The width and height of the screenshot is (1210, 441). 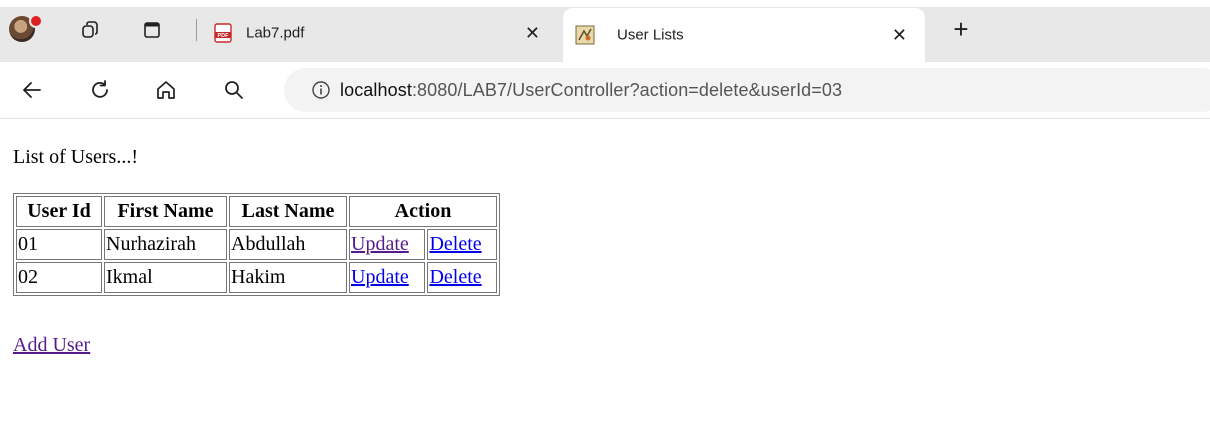 I want to click on tab-actions-icon, so click(x=152, y=30).